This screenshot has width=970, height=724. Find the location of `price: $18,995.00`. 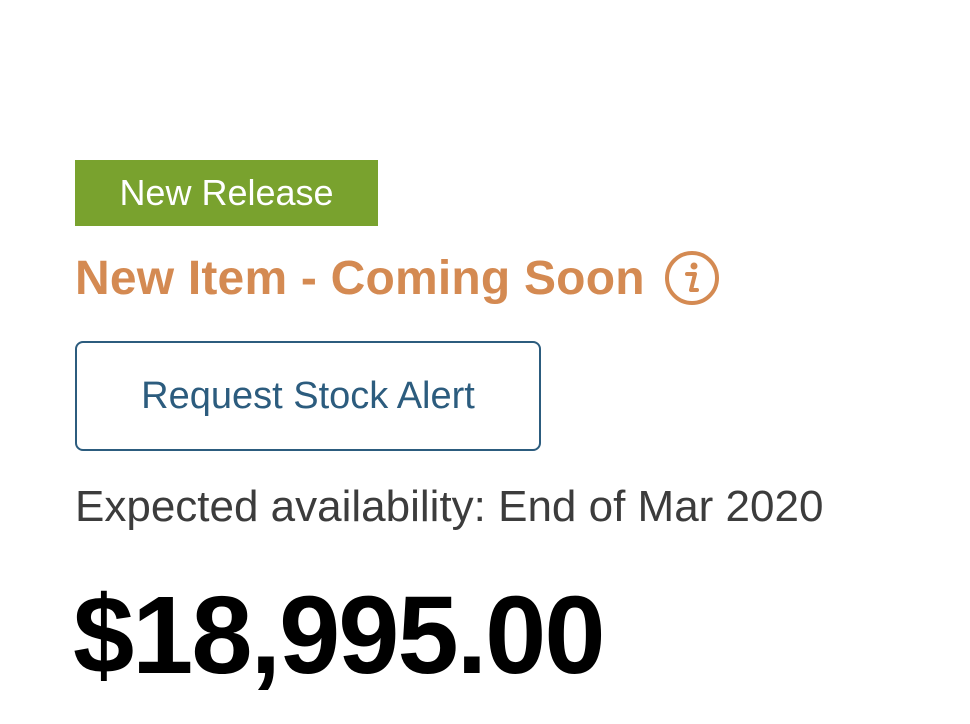

price: $18,995.00 is located at coordinates (339, 635).